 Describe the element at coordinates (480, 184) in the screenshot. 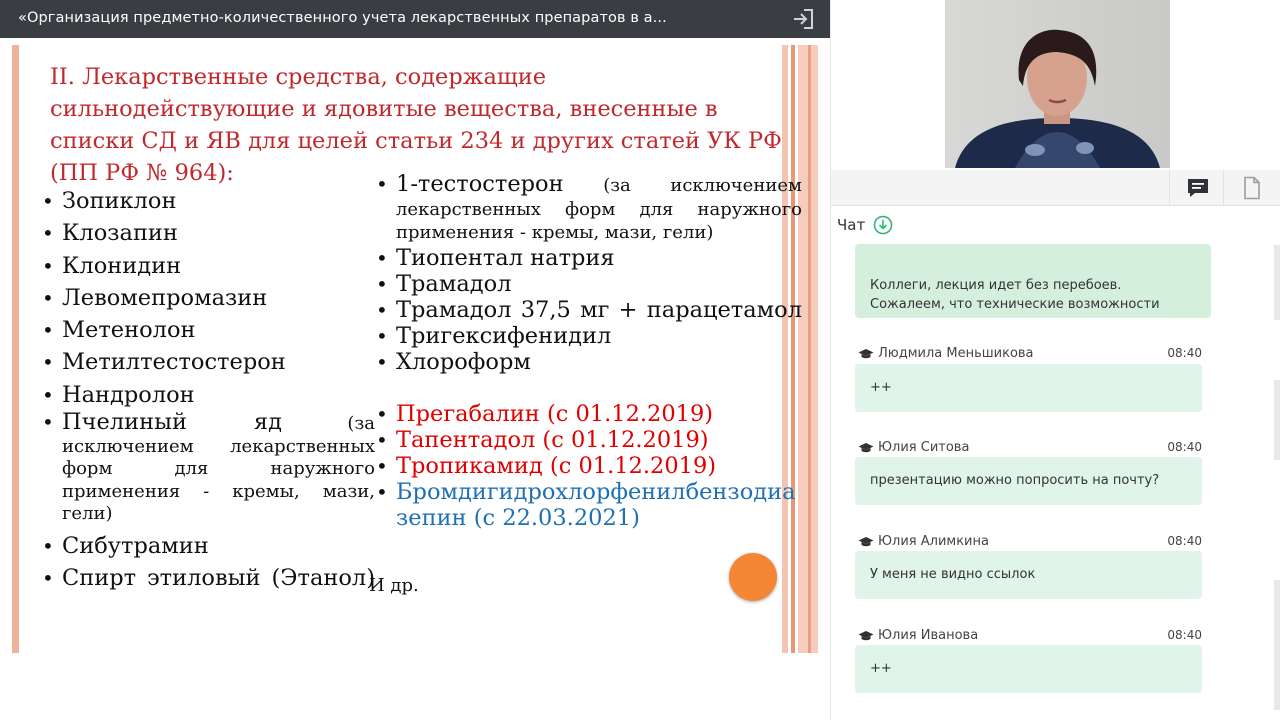

I see `list-item-title: 1-тестостерон` at that location.